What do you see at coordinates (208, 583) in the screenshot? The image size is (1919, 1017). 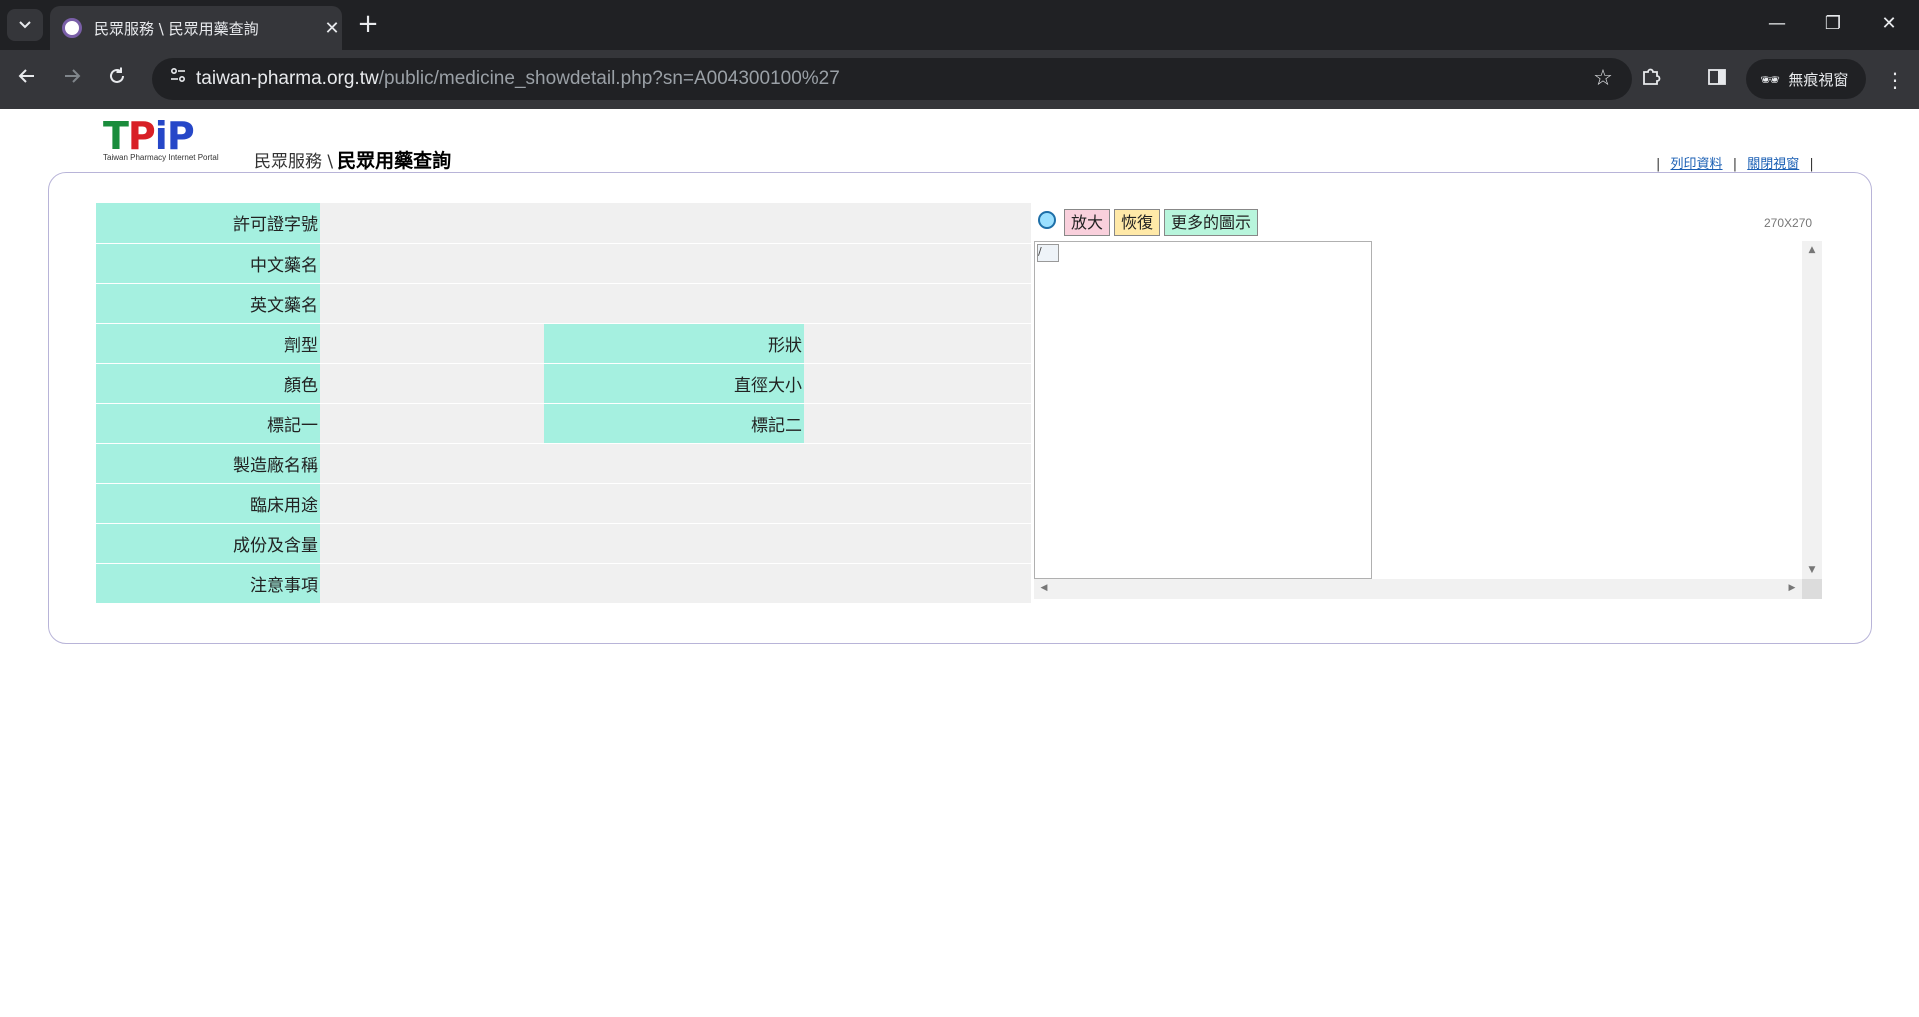 I see `precautions-label: 注意事項` at bounding box center [208, 583].